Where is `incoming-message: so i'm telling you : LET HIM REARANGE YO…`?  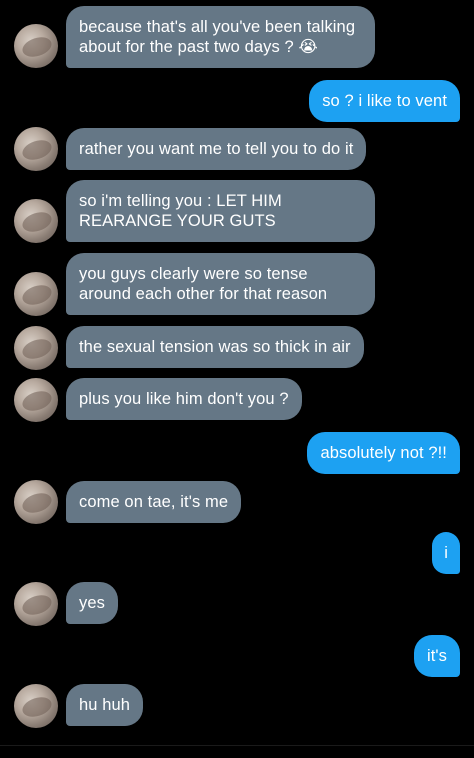 incoming-message: so i'm telling you : LET HIM REARANGE YO… is located at coordinates (220, 211).